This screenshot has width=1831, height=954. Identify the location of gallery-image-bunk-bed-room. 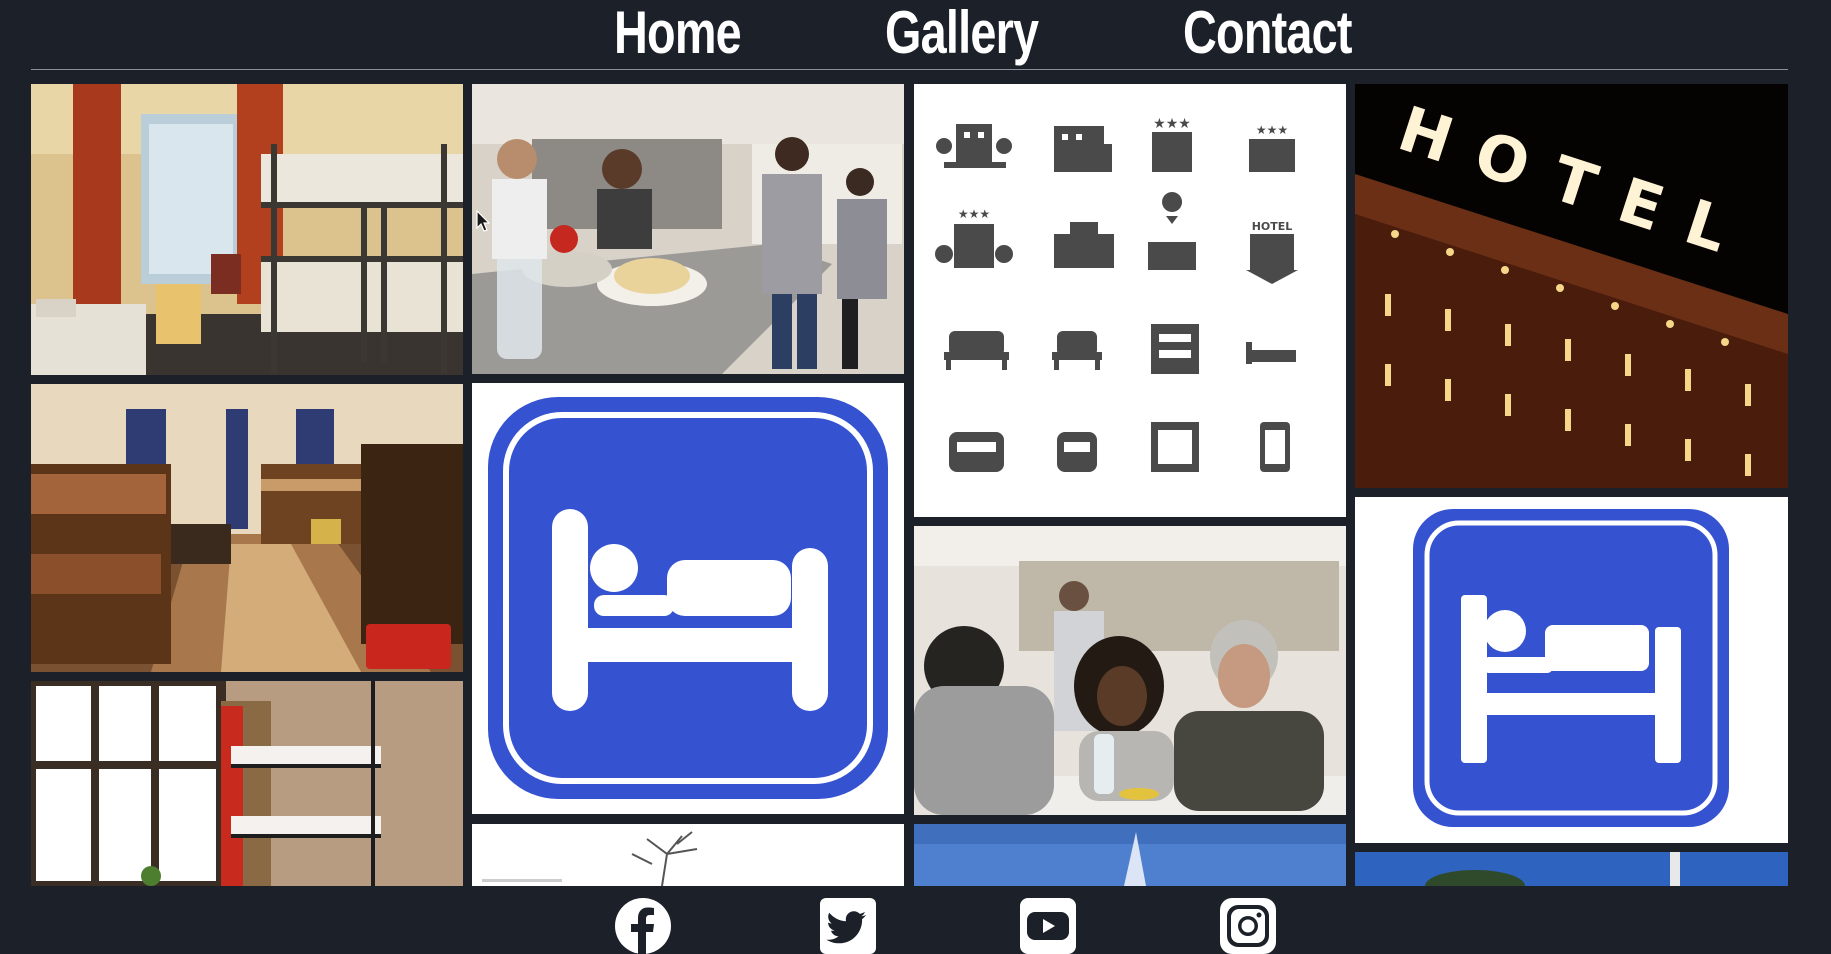
(247, 229).